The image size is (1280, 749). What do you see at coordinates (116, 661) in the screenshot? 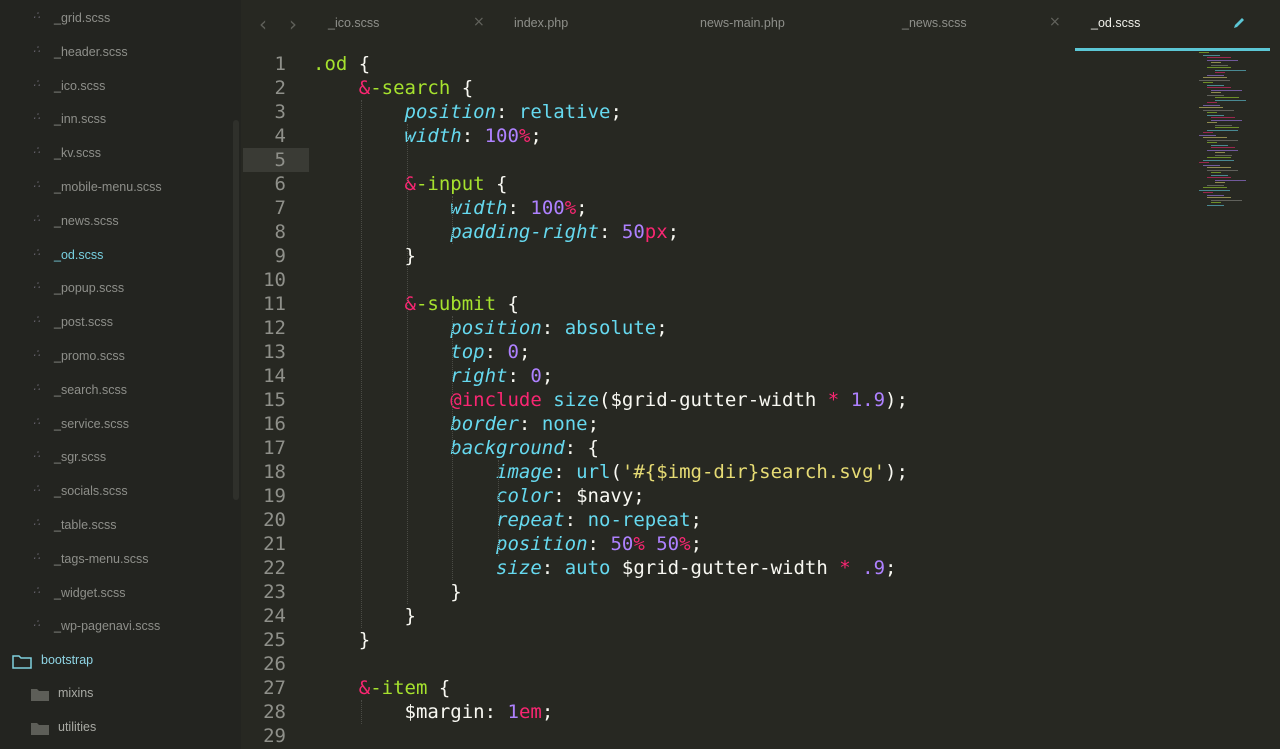
I see `folder-item: bootstrap` at bounding box center [116, 661].